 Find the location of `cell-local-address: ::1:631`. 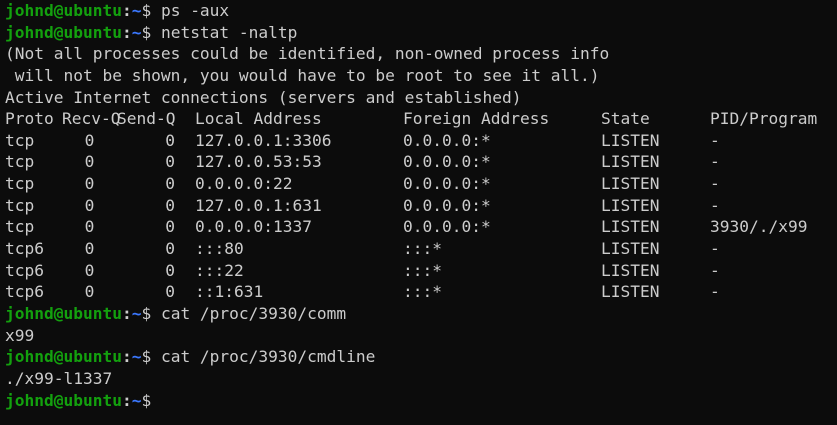

cell-local-address: ::1:631 is located at coordinates (229, 292).